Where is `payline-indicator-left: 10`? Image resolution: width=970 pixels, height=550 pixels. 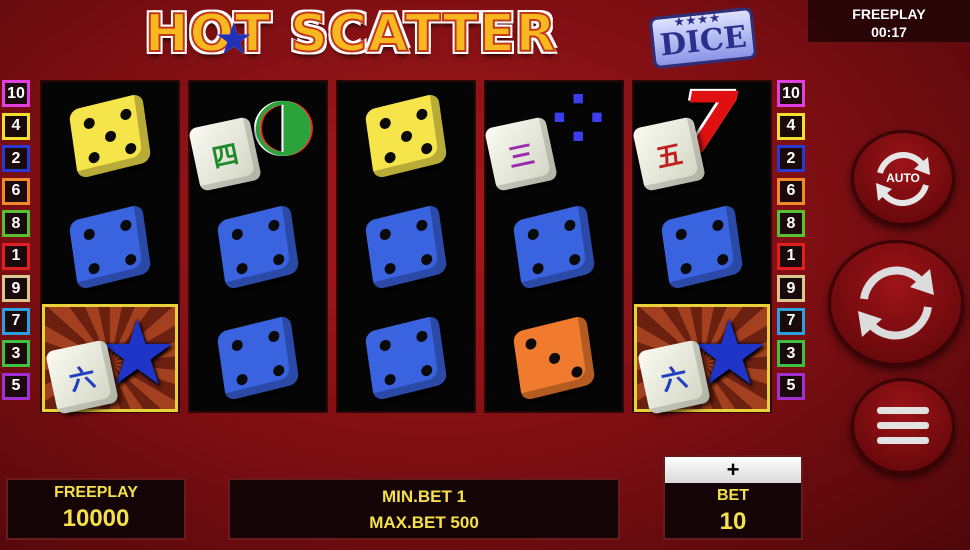 payline-indicator-left: 10 is located at coordinates (16, 93).